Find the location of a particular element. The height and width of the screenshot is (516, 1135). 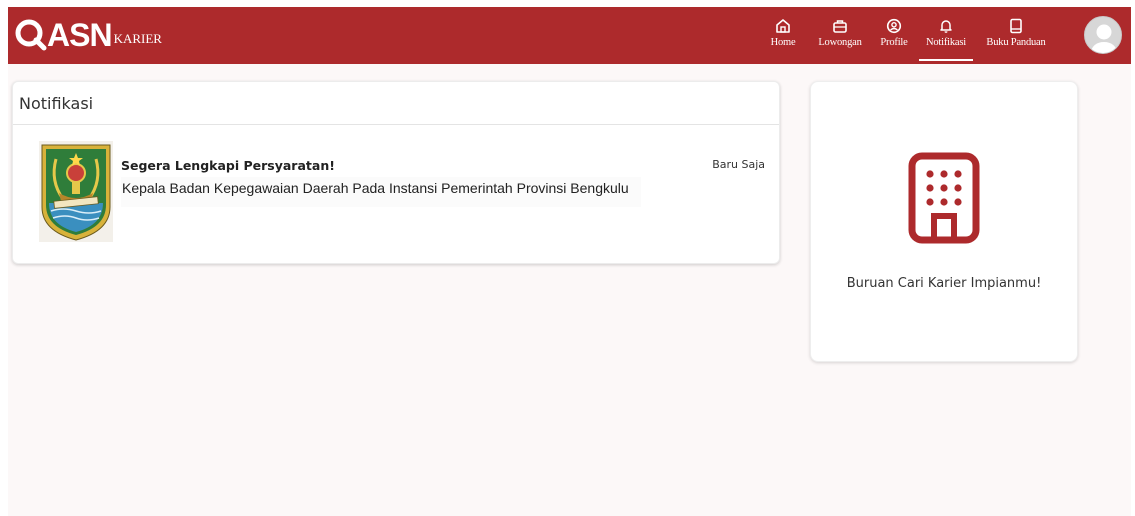

nav-buku-panduan: Buku Panduan is located at coordinates (1016, 35).